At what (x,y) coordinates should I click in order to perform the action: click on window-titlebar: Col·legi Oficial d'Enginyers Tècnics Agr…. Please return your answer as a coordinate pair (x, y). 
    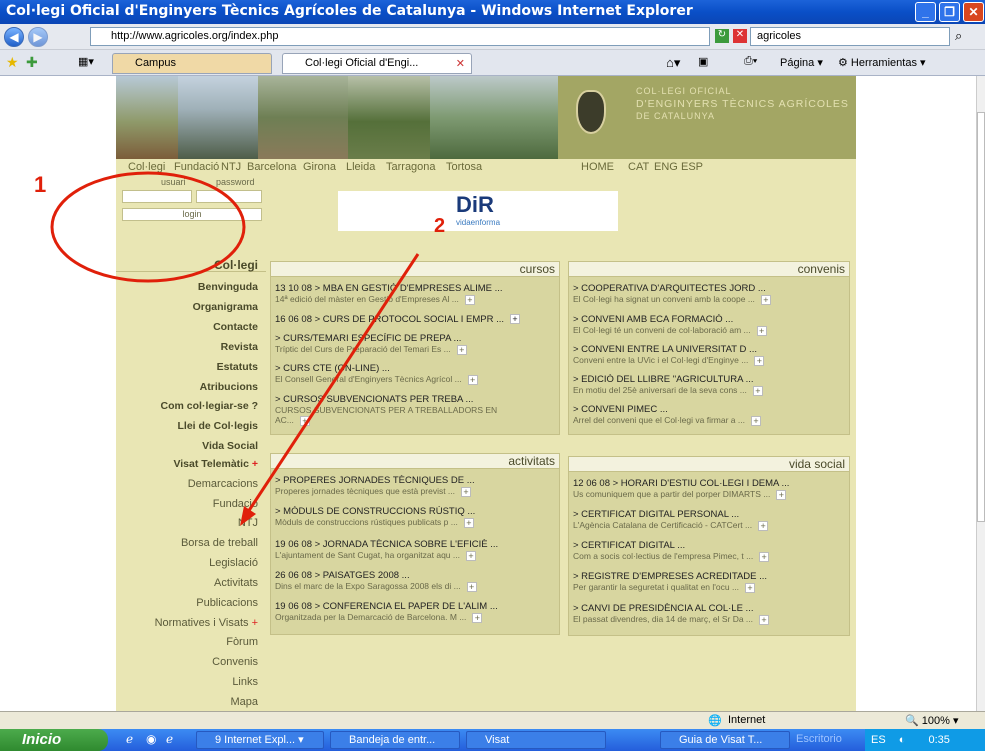
    Looking at the image, I should click on (492, 12).